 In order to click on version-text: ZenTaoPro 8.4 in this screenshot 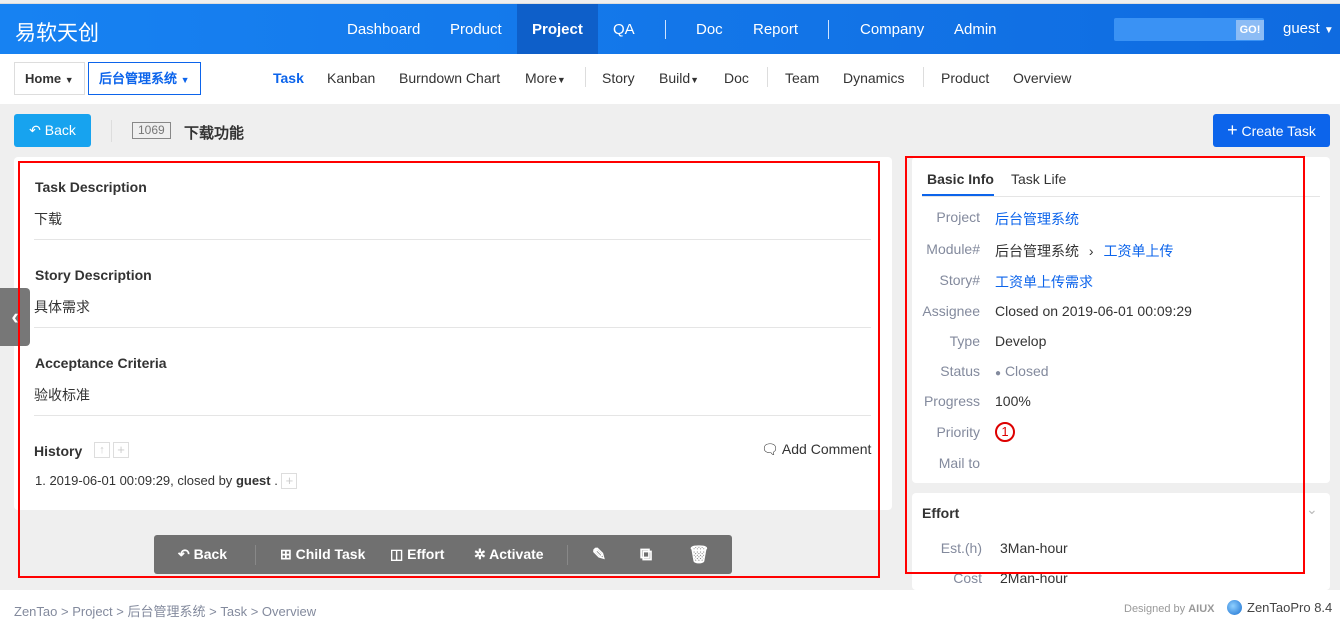, I will do `click(1289, 607)`.